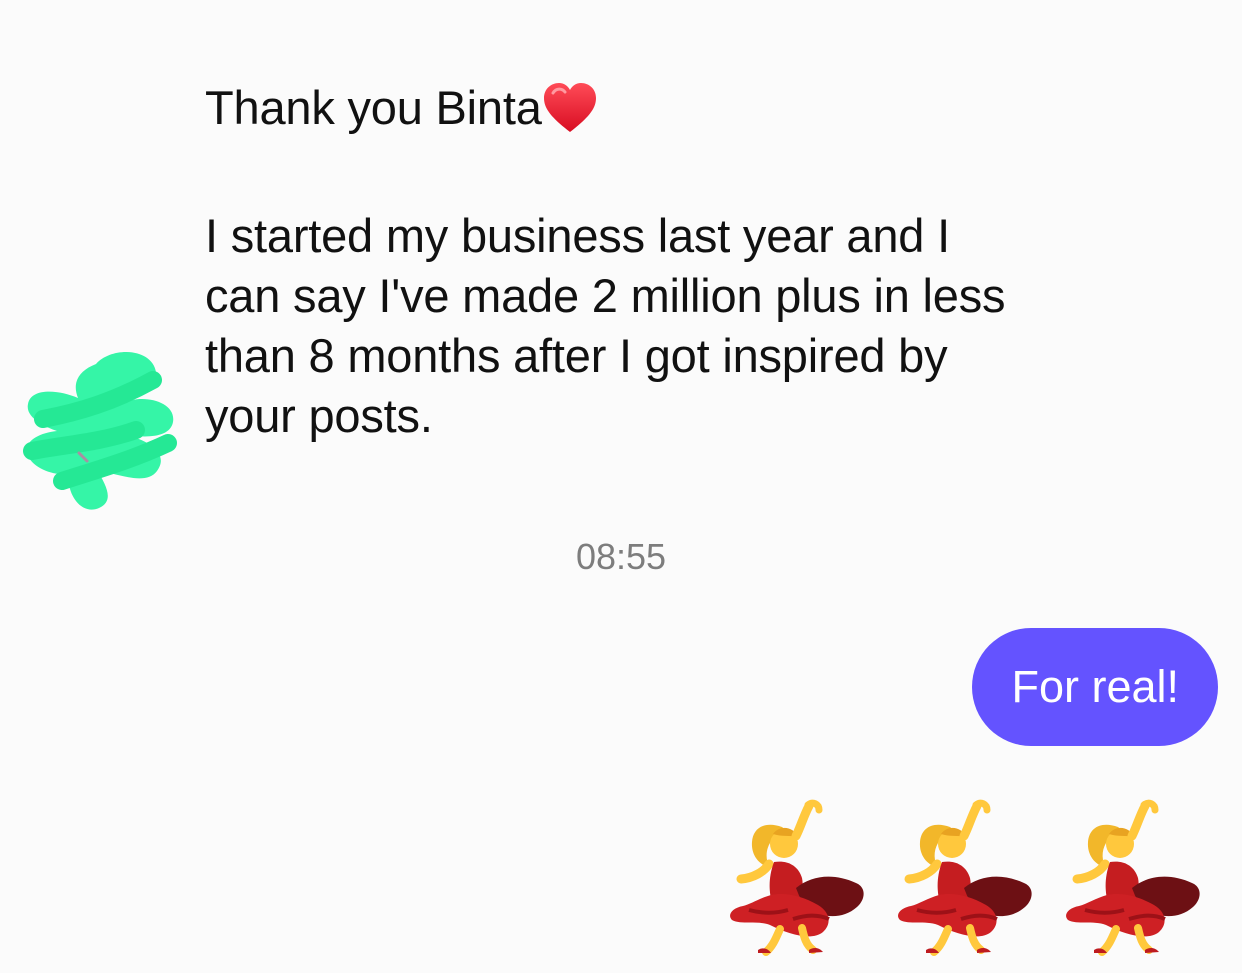  What do you see at coordinates (576, 355) in the screenshot?
I see `message-body-line: than 8 months after I got inspired by` at bounding box center [576, 355].